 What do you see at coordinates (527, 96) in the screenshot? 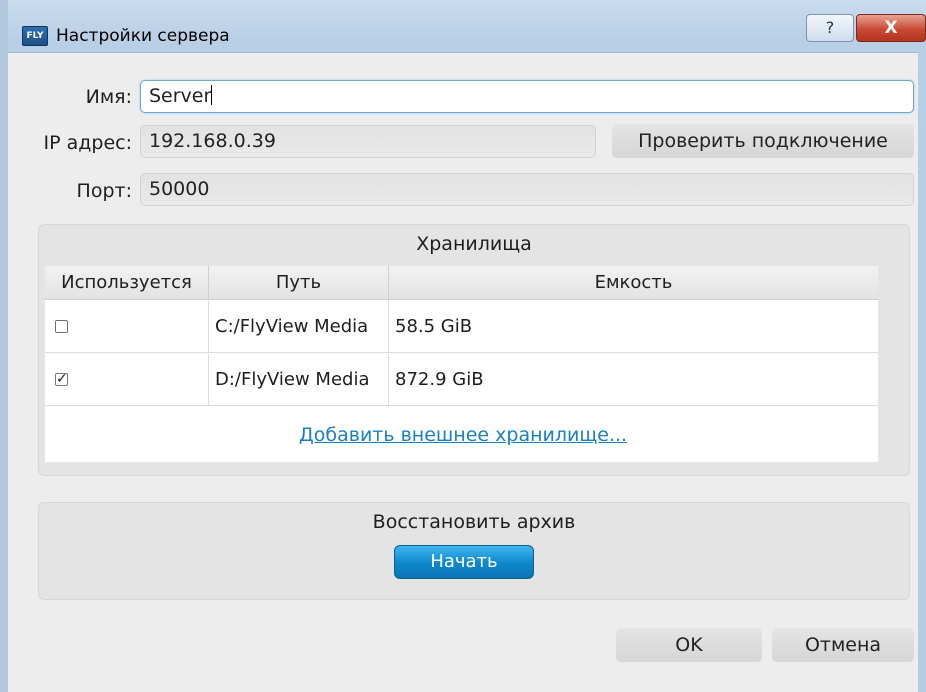
I see `name-input: Server` at bounding box center [527, 96].